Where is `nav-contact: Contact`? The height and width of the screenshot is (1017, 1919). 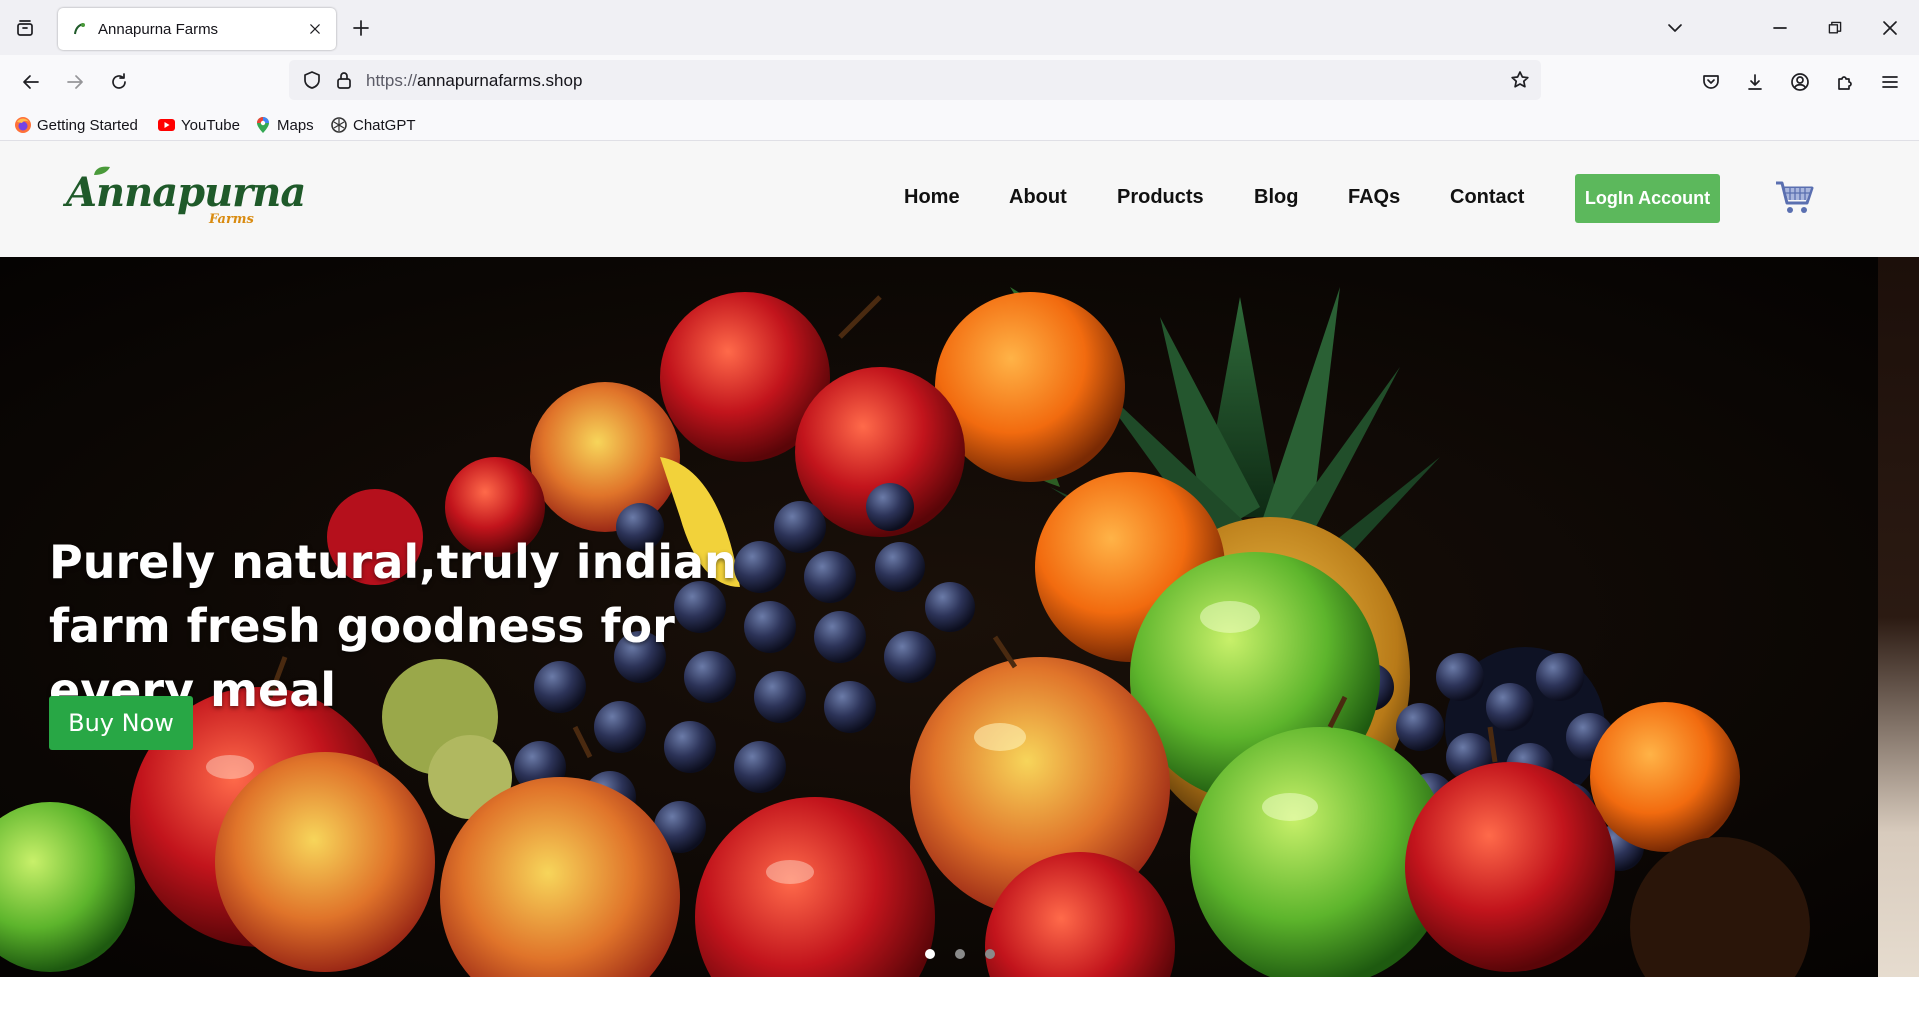
nav-contact: Contact is located at coordinates (1487, 197).